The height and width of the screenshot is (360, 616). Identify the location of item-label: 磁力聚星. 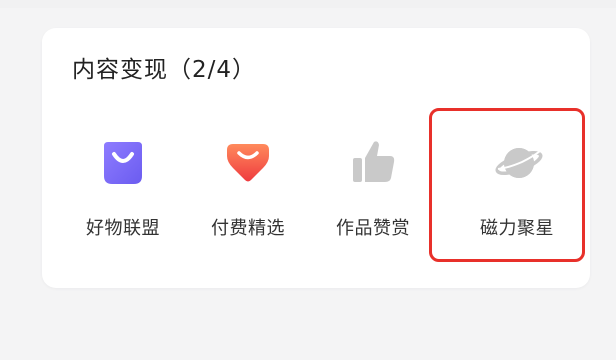
(517, 228).